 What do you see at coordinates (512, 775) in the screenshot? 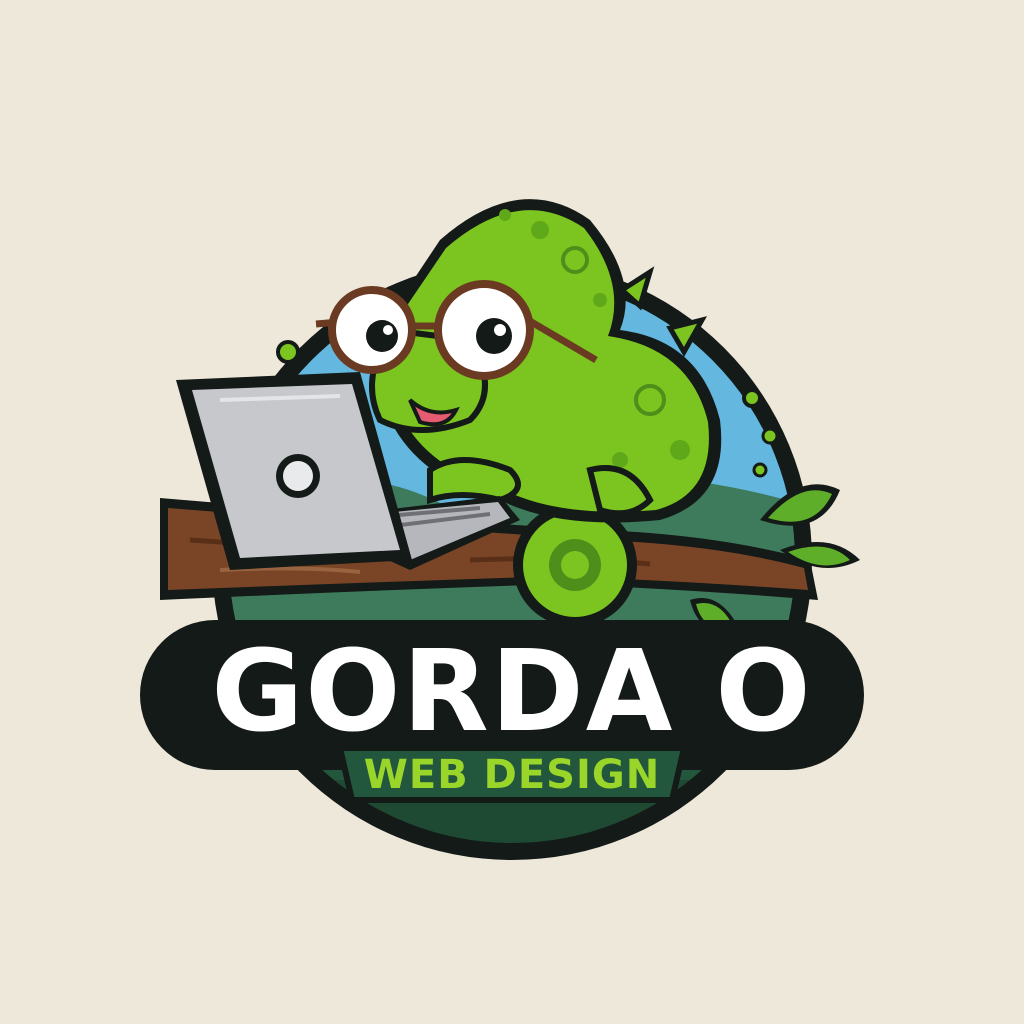
I see `brand-tagline: WEB DESIGN` at bounding box center [512, 775].